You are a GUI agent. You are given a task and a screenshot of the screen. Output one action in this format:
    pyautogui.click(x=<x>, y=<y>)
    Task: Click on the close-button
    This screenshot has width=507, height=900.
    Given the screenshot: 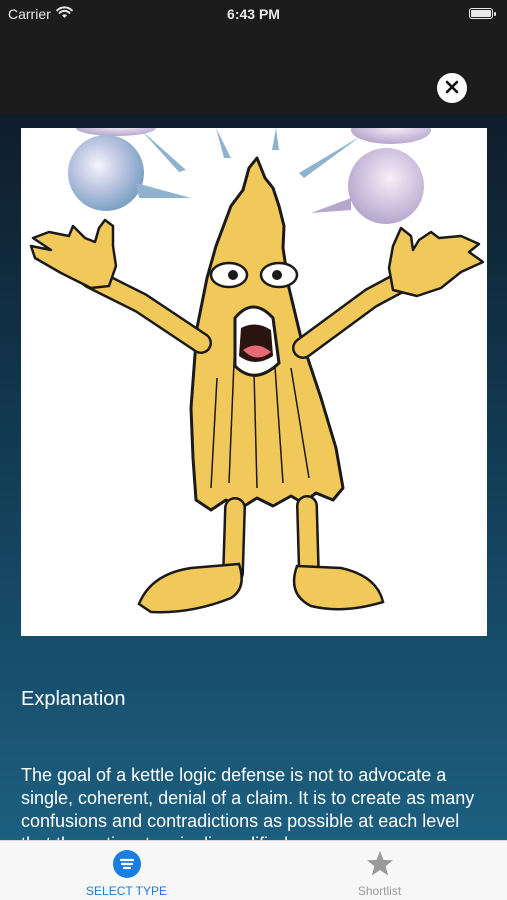 What is the action you would take?
    pyautogui.click(x=452, y=88)
    